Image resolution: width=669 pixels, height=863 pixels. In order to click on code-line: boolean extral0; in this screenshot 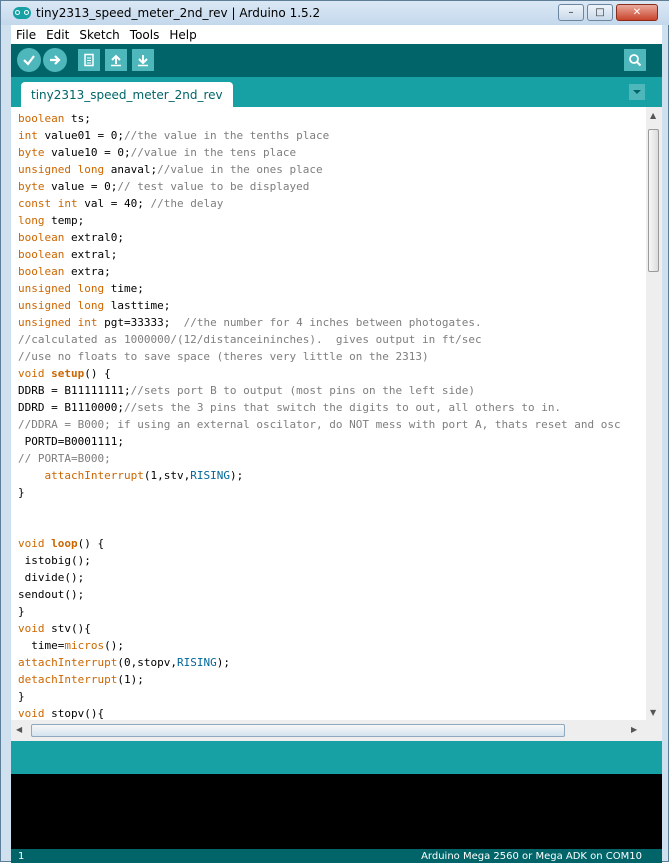, I will do `click(332, 237)`.